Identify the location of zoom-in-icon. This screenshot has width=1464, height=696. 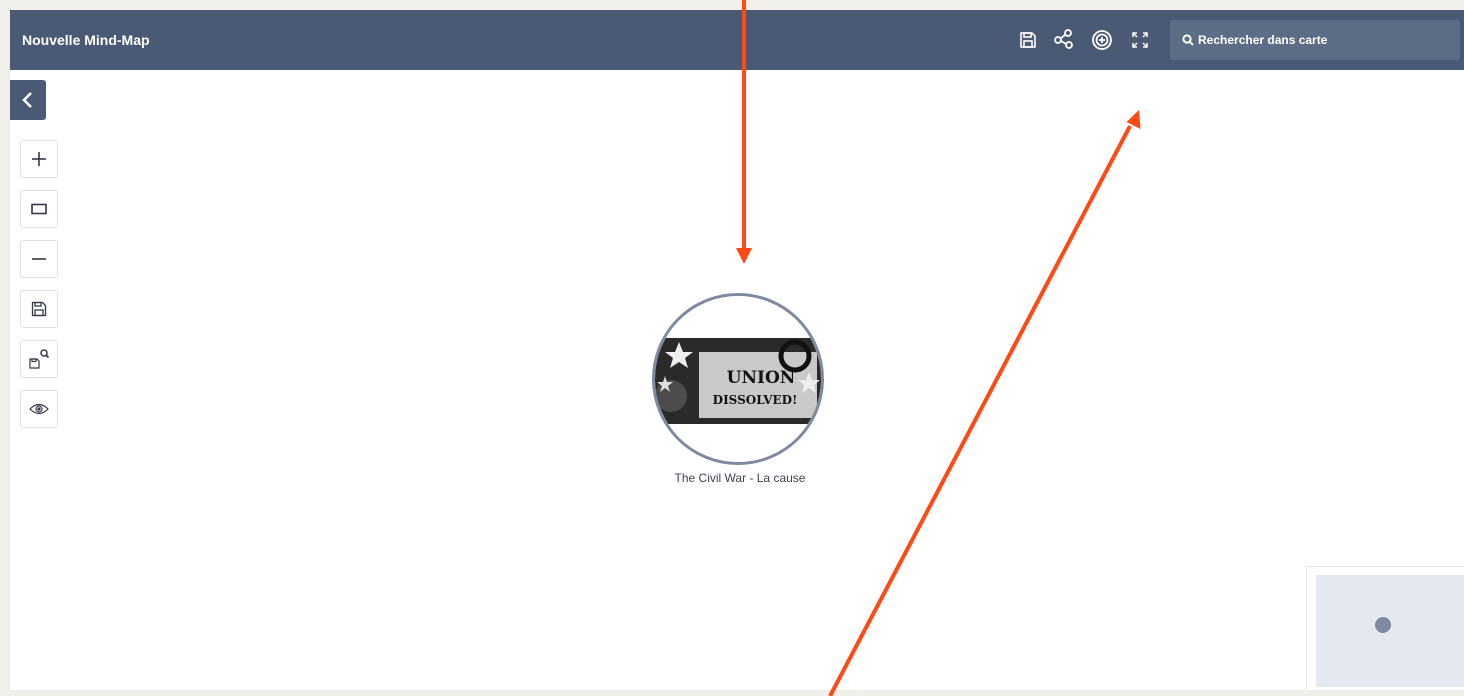
(39, 159).